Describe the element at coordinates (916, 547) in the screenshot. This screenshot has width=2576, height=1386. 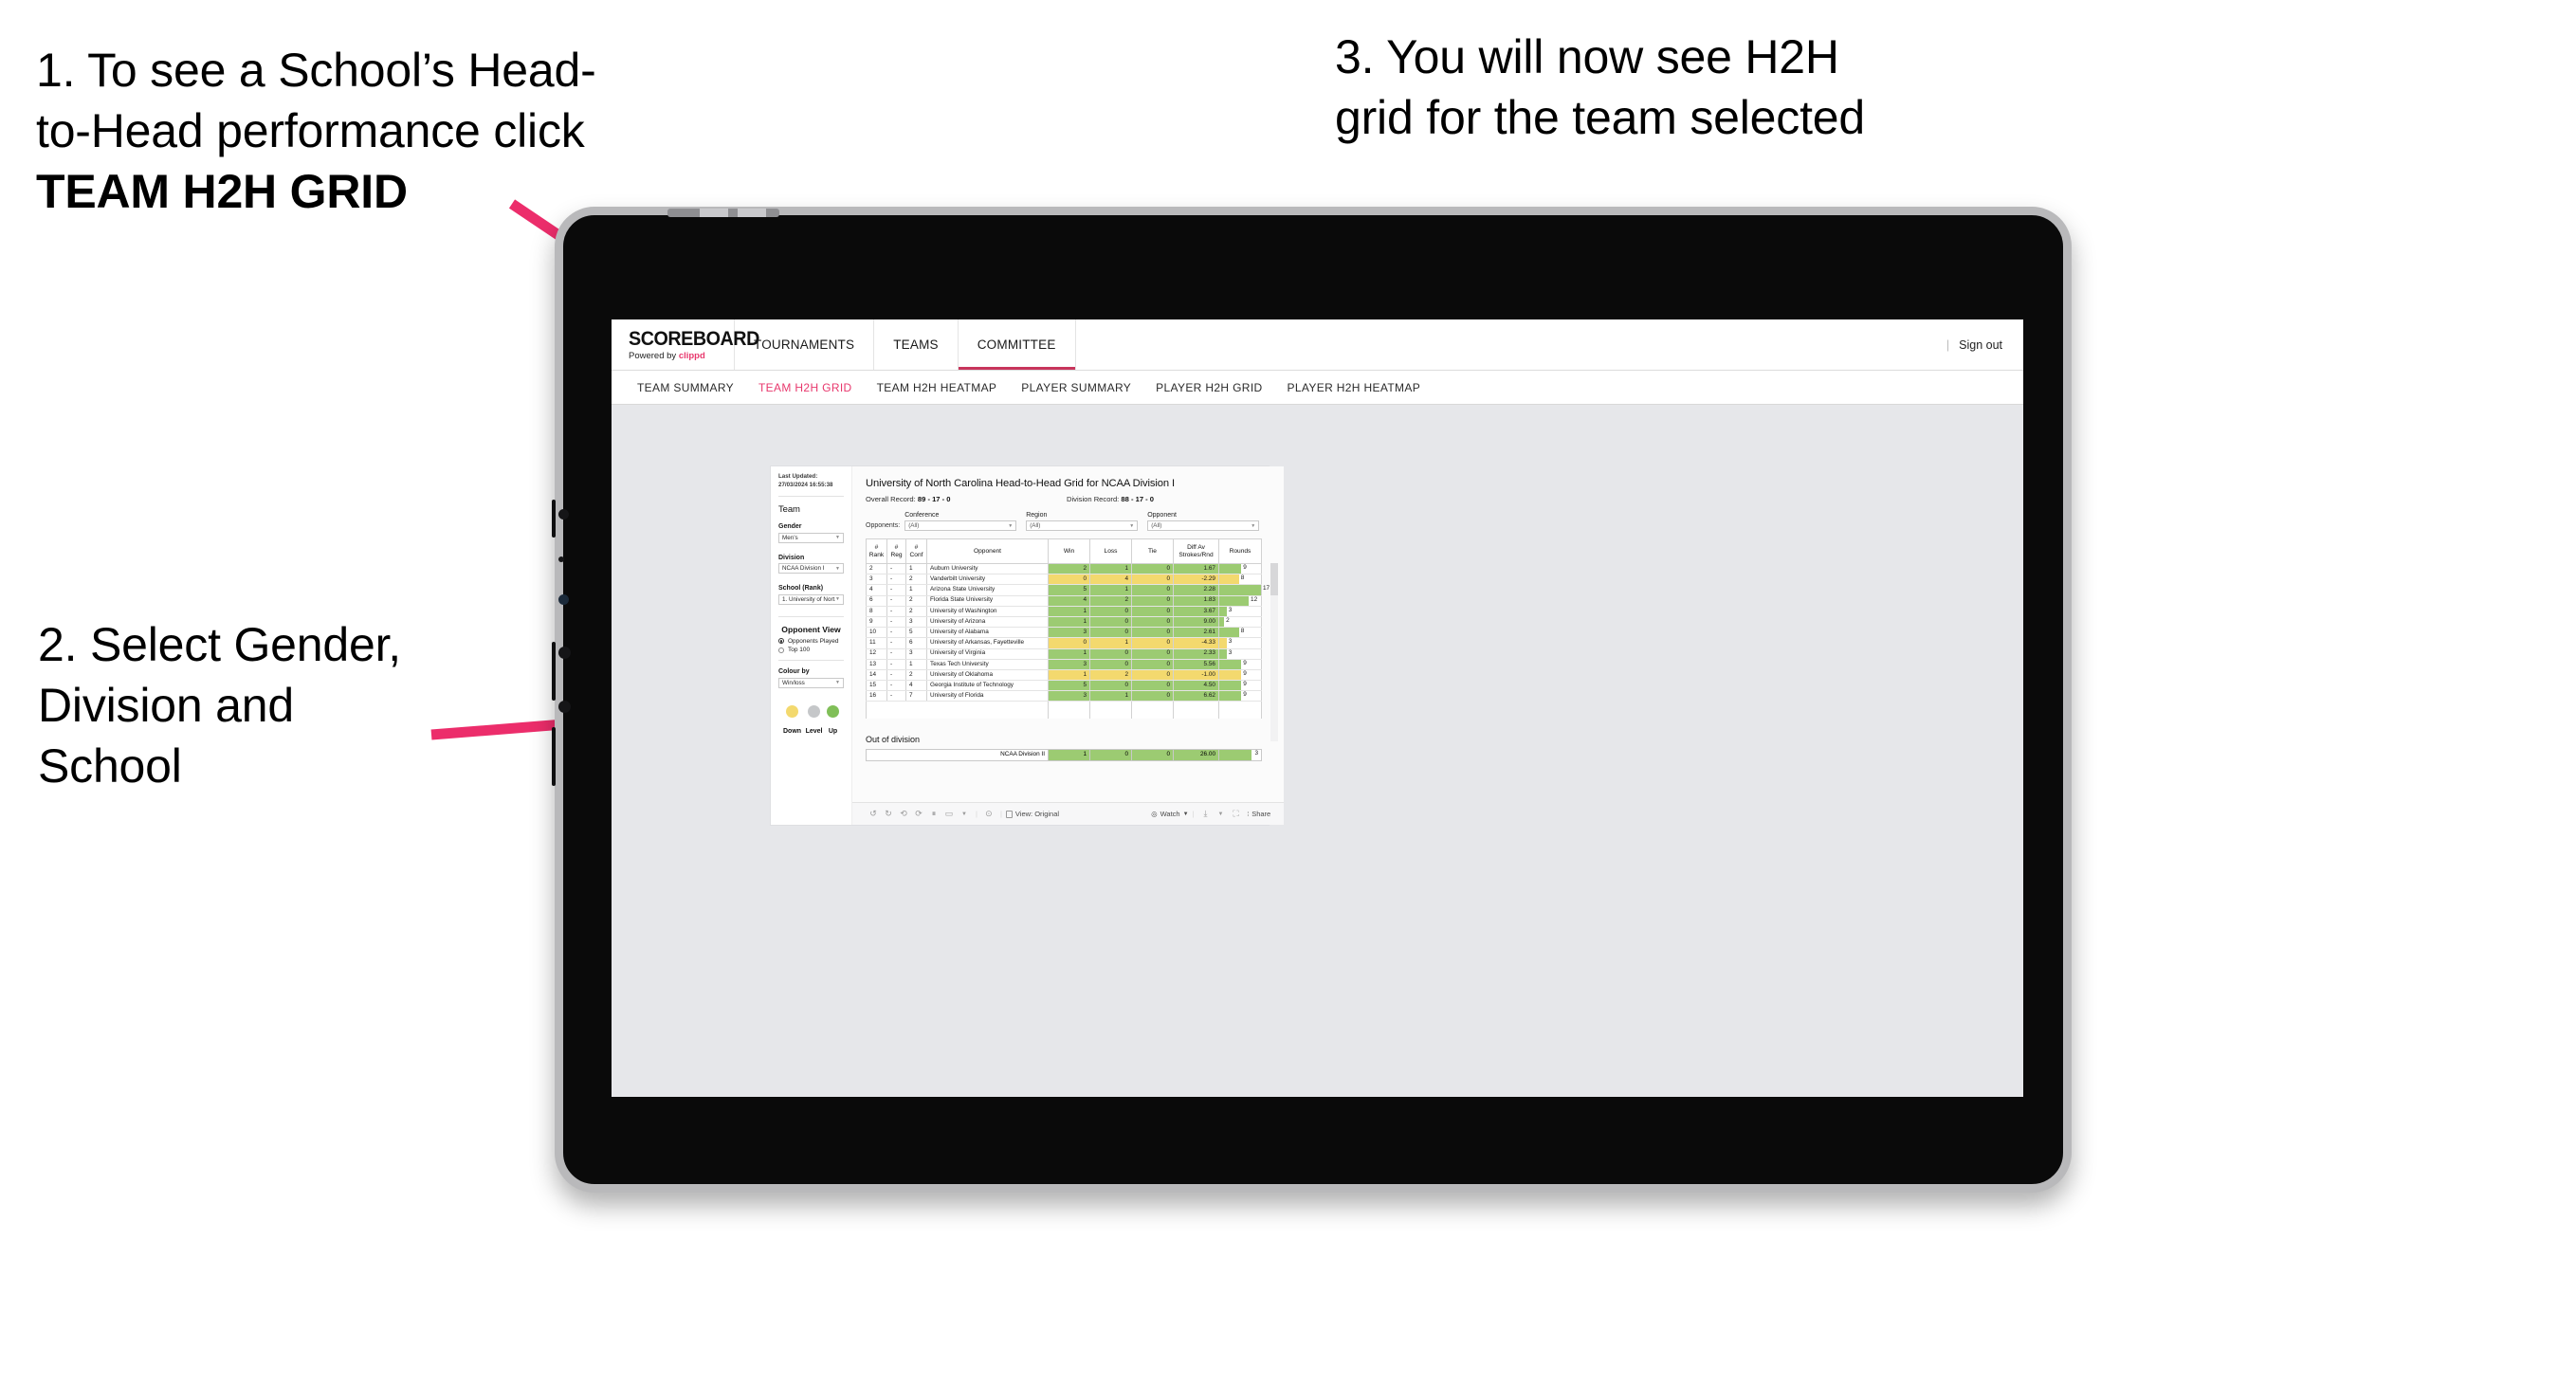
I see `col-conf-top: #` at that location.